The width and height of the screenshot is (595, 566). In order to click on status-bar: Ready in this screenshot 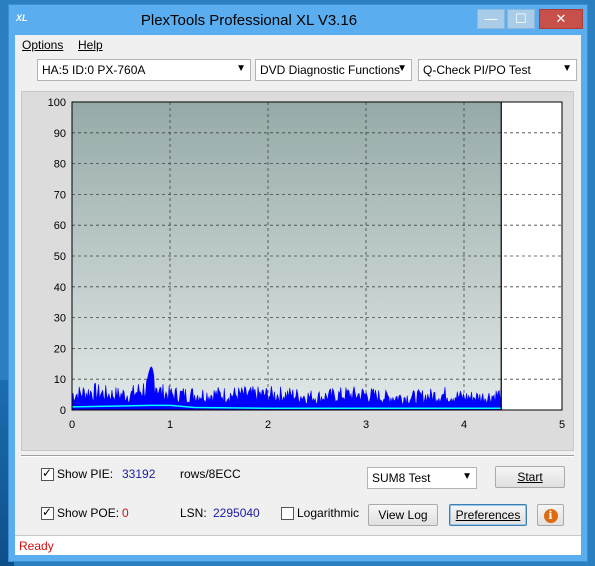, I will do `click(298, 545)`.